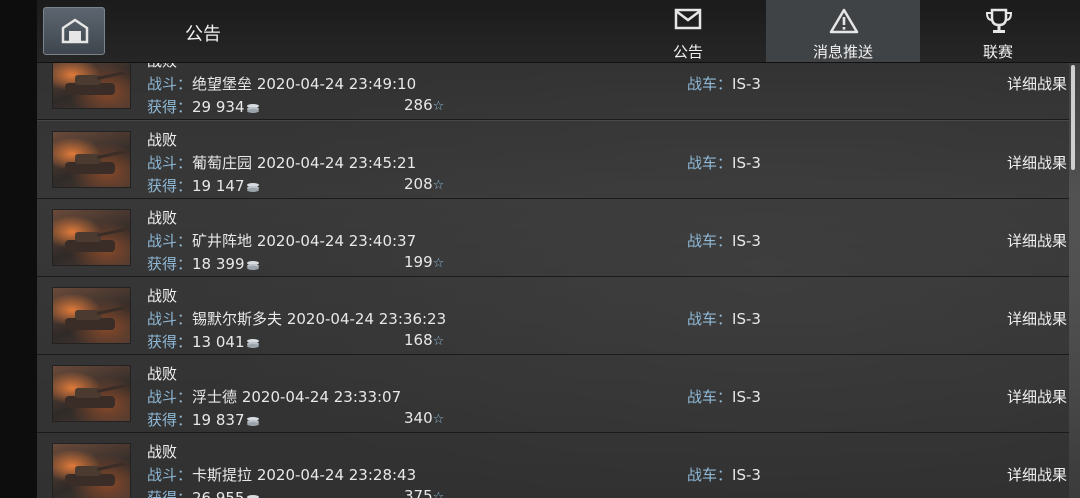  I want to click on xp-value: 340, so click(418, 418).